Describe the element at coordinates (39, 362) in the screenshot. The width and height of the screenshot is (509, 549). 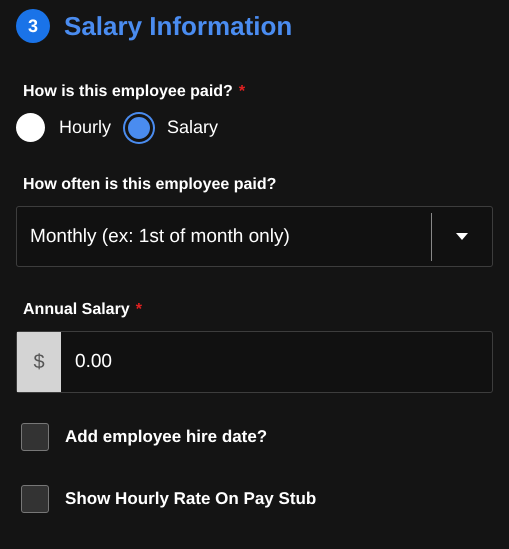
I see `currency-prefix: $` at that location.